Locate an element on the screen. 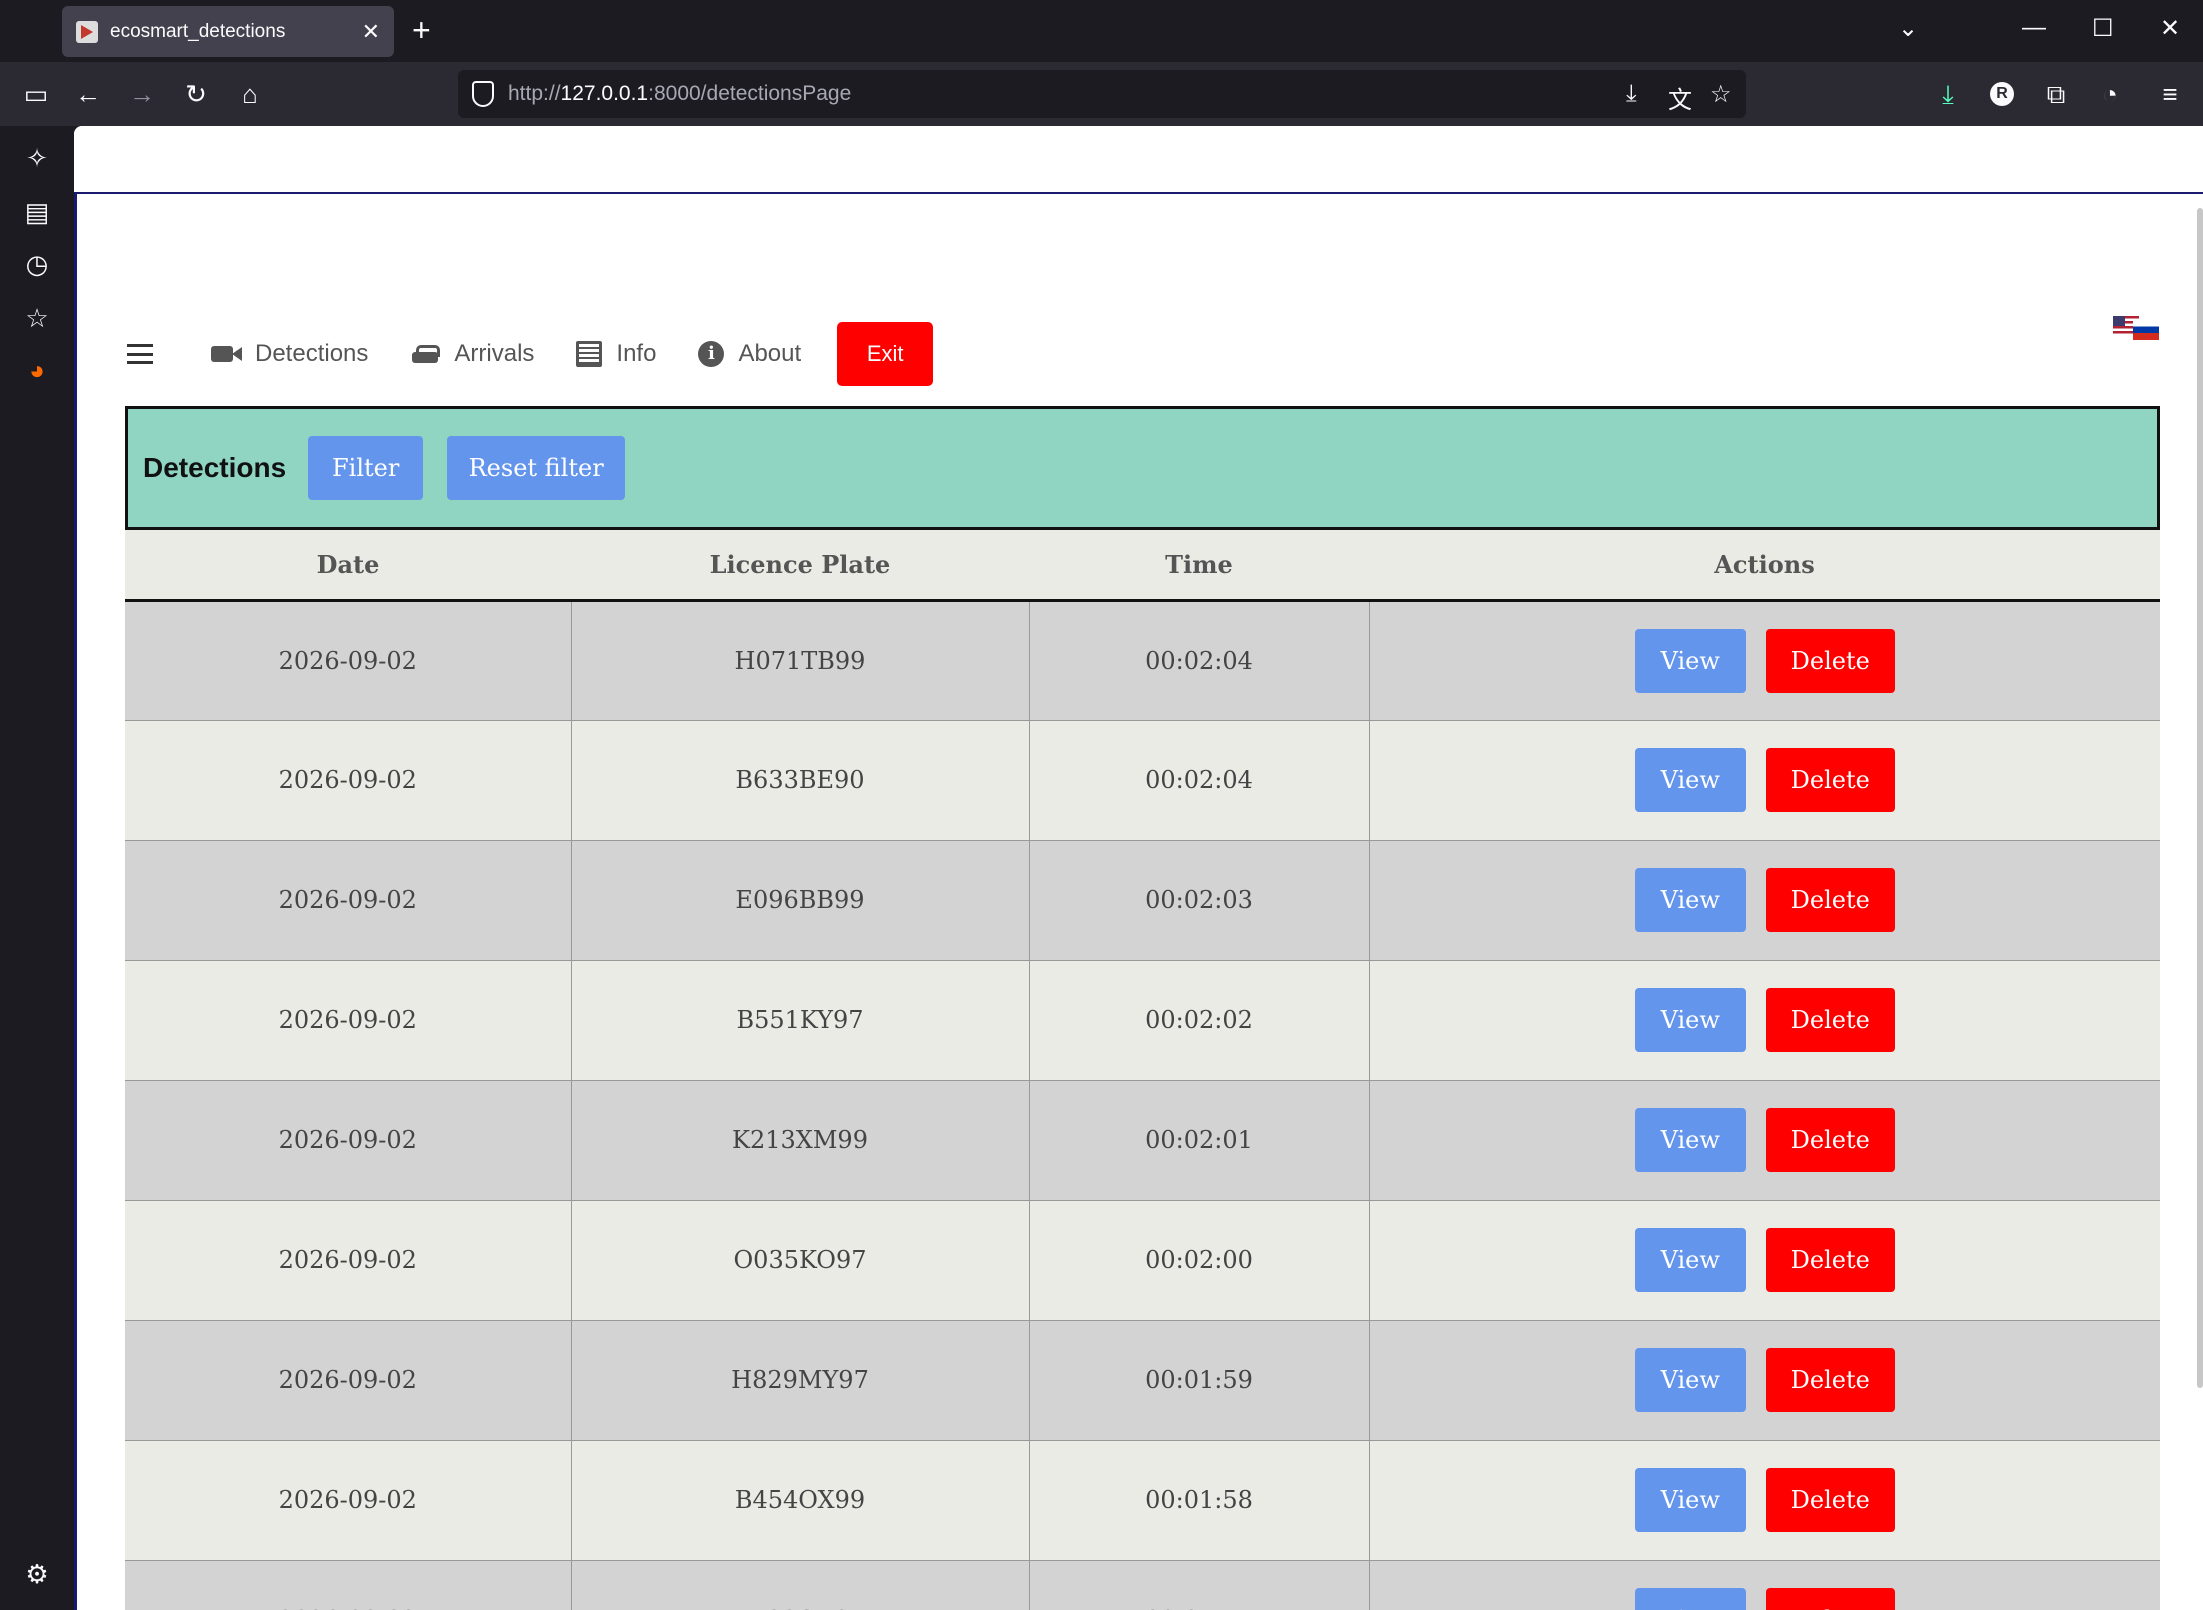  settings-gear-icon: ⚙ is located at coordinates (37, 1574).